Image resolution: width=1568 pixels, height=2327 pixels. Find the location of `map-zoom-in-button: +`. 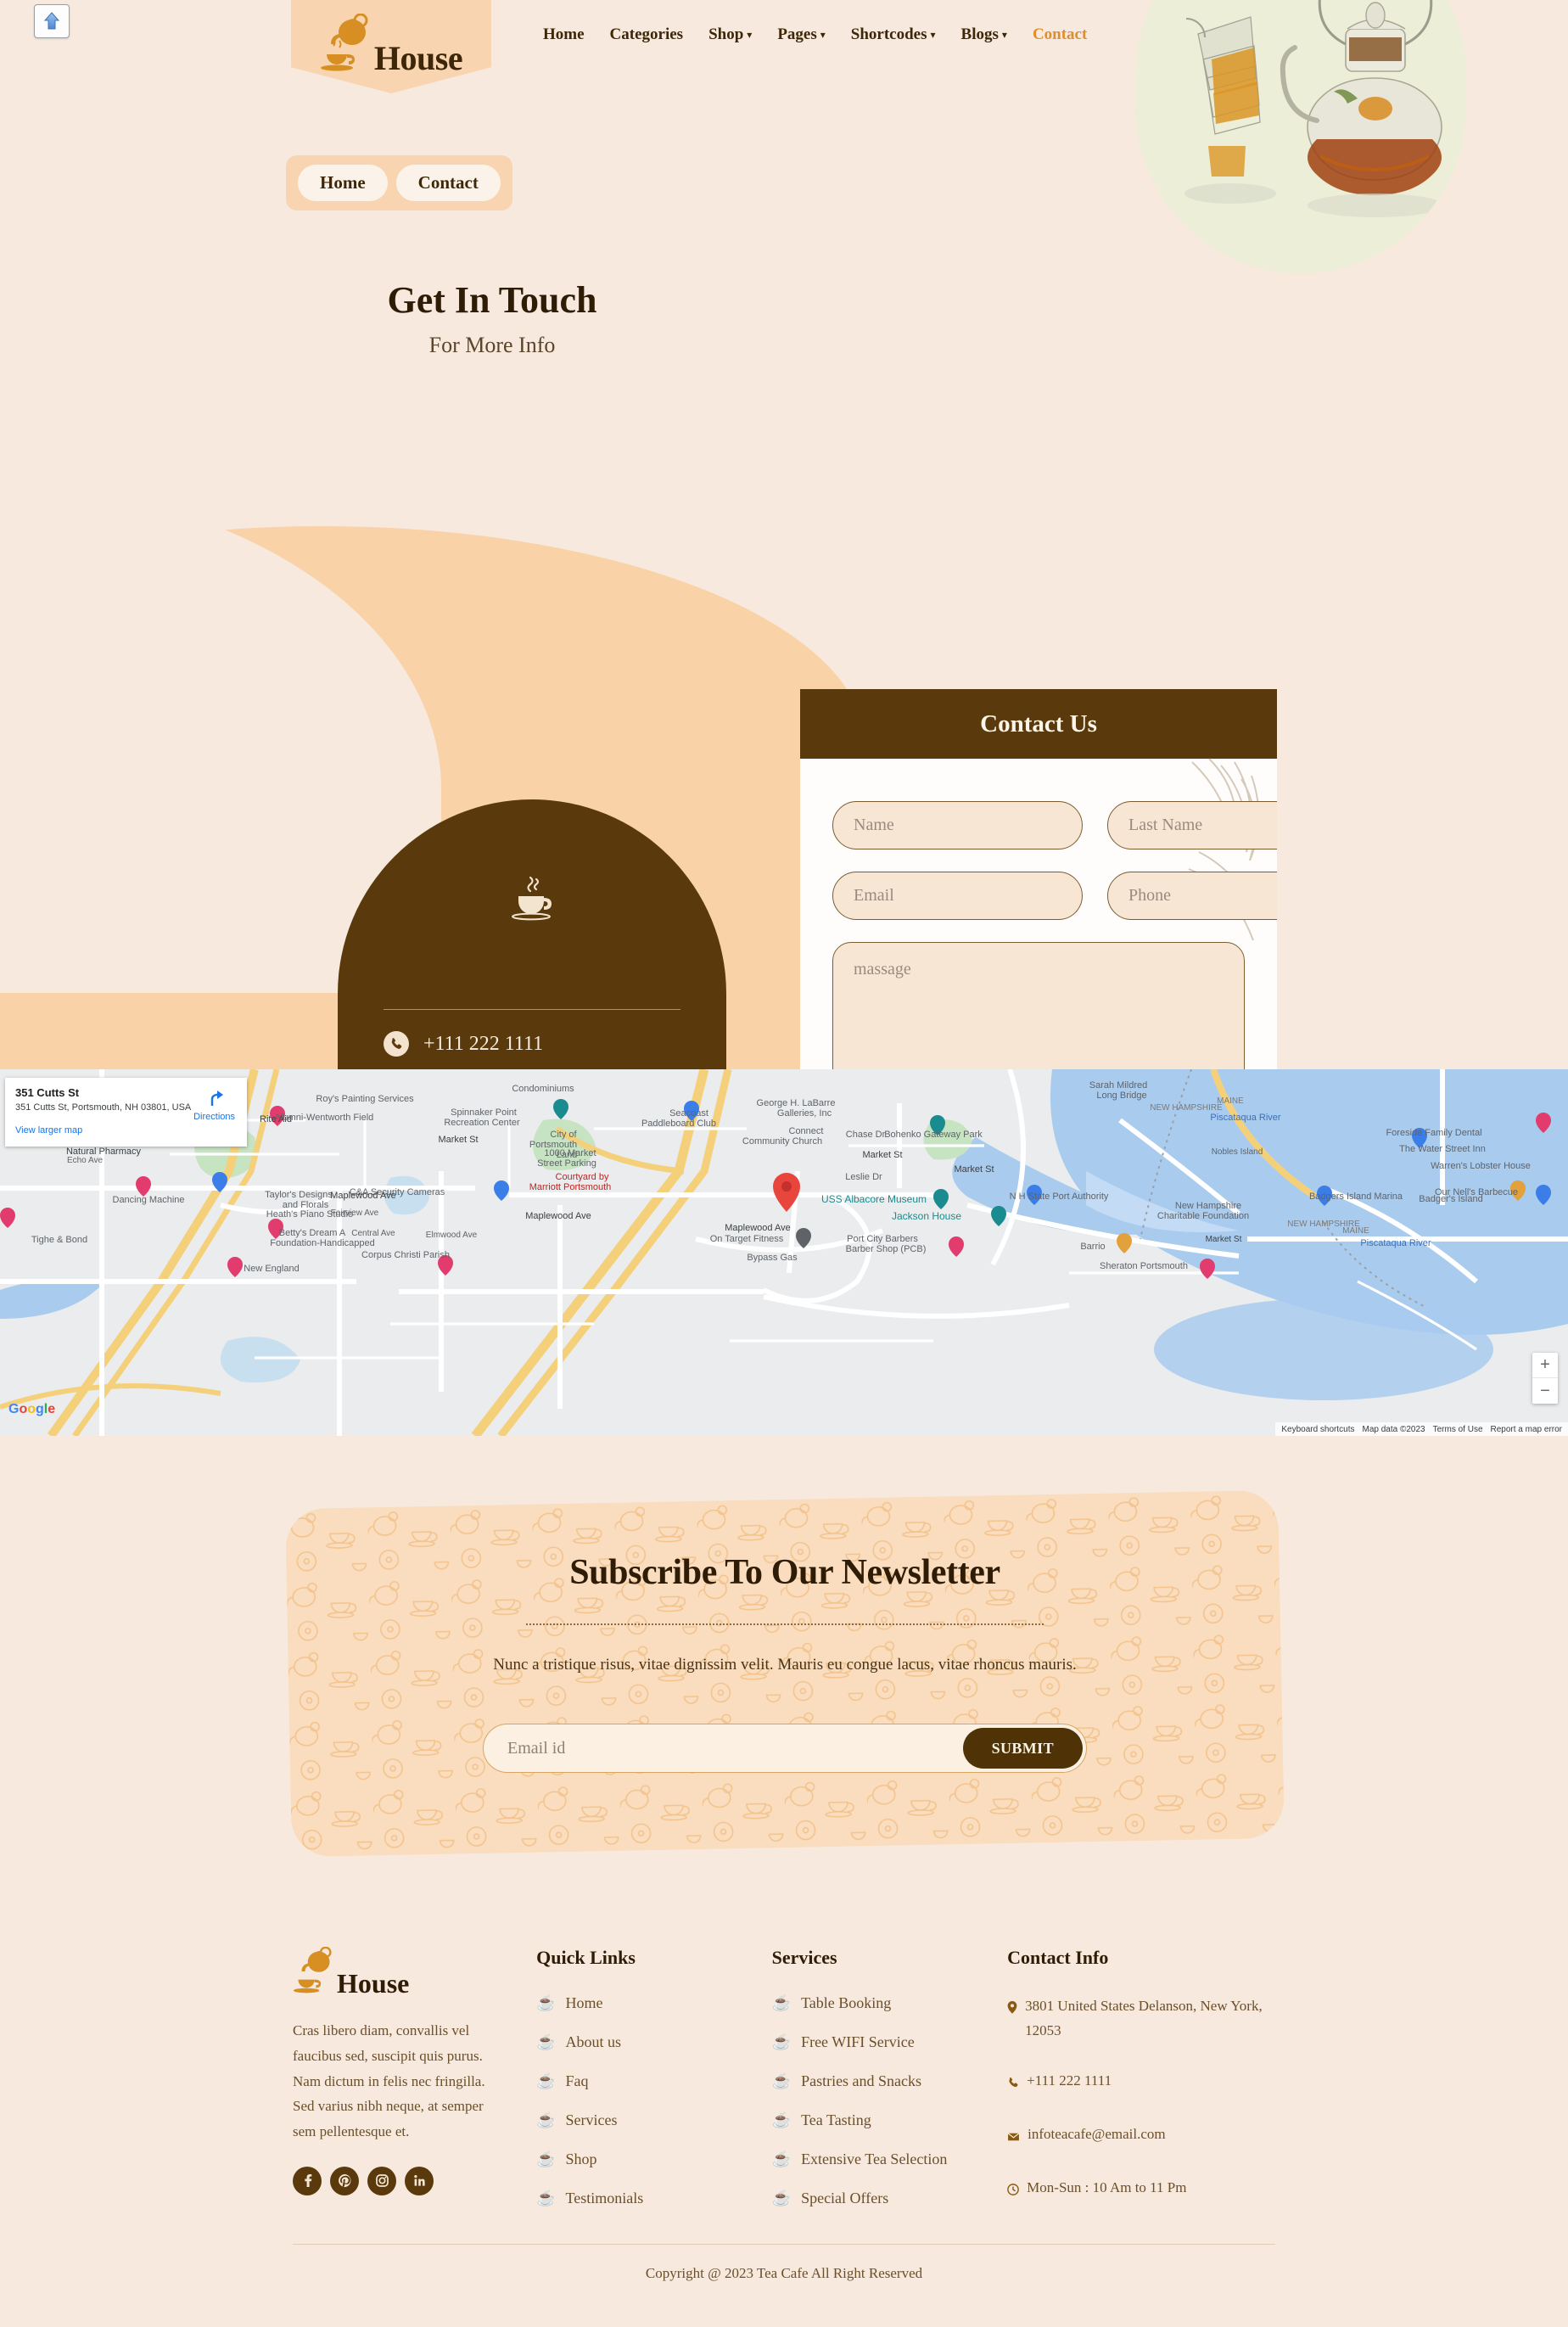

map-zoom-in-button: + is located at coordinates (1545, 1365).